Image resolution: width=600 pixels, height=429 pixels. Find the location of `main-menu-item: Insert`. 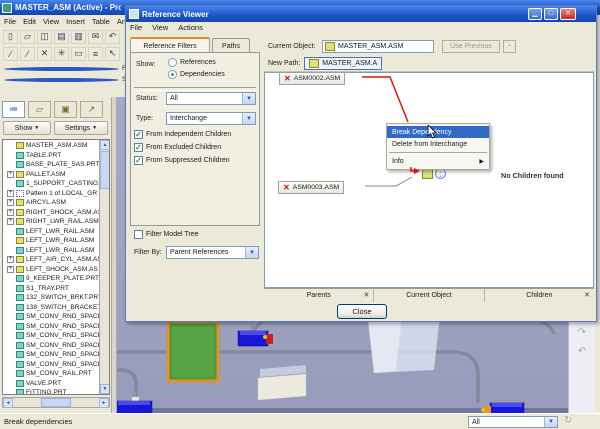

main-menu-item: Insert is located at coordinates (75, 21).